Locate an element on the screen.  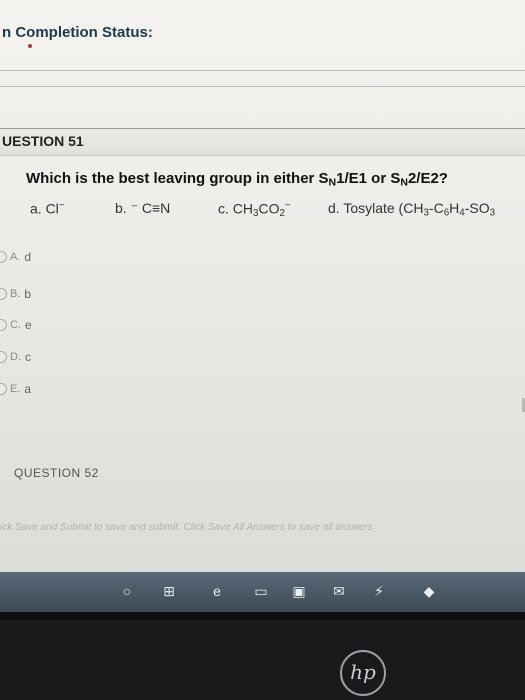
option-a-text: a. Cl− is located at coordinates (47, 208).